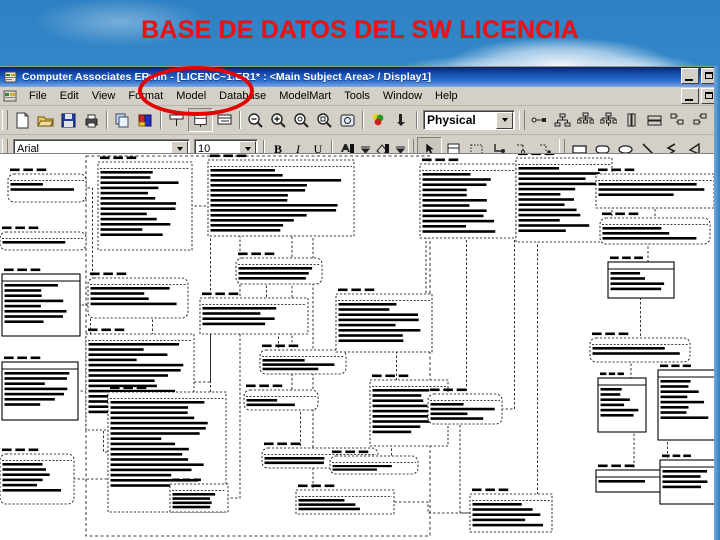  I want to click on entity-level-icon, so click(176, 120).